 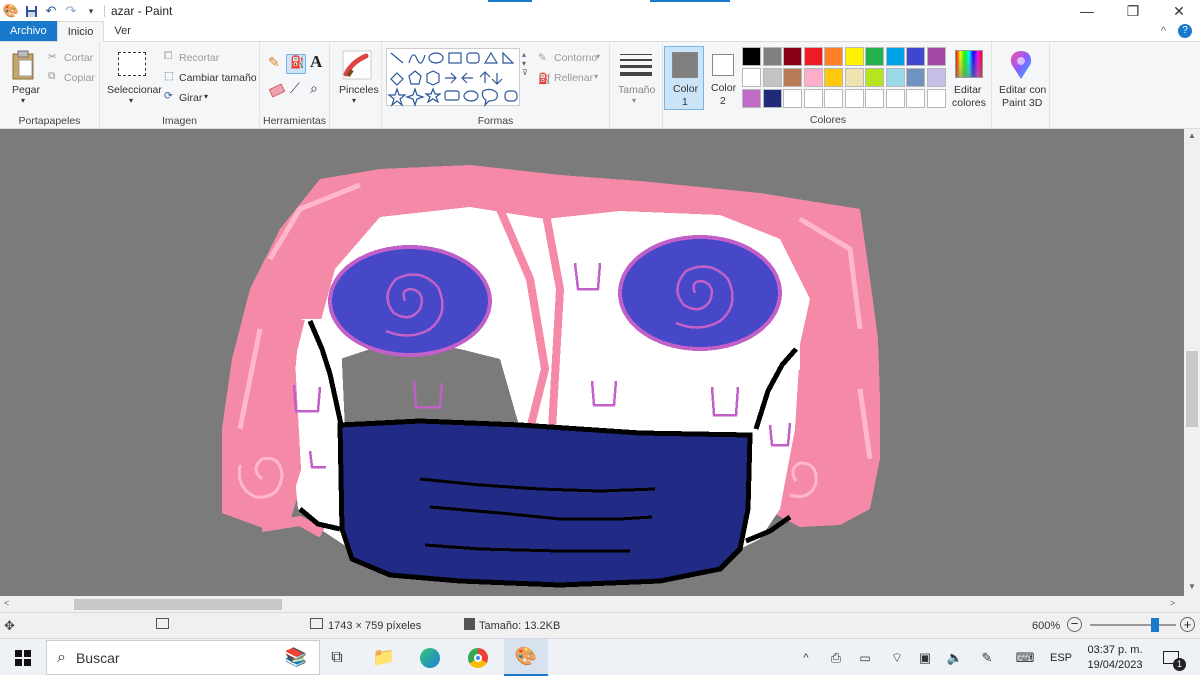 I want to click on meet-icon: ⎙, so click(x=836, y=657).